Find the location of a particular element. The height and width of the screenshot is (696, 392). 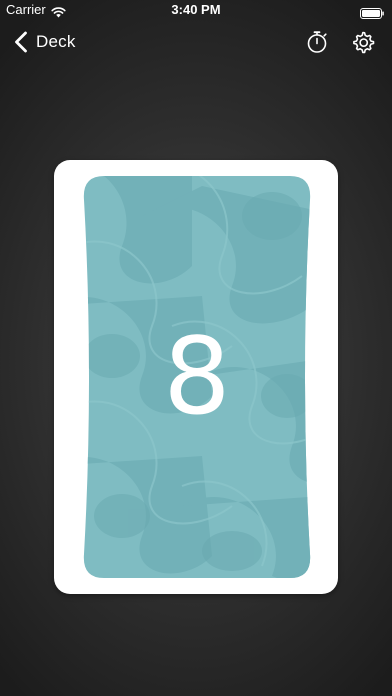

back-button: Deck is located at coordinates (45, 42).